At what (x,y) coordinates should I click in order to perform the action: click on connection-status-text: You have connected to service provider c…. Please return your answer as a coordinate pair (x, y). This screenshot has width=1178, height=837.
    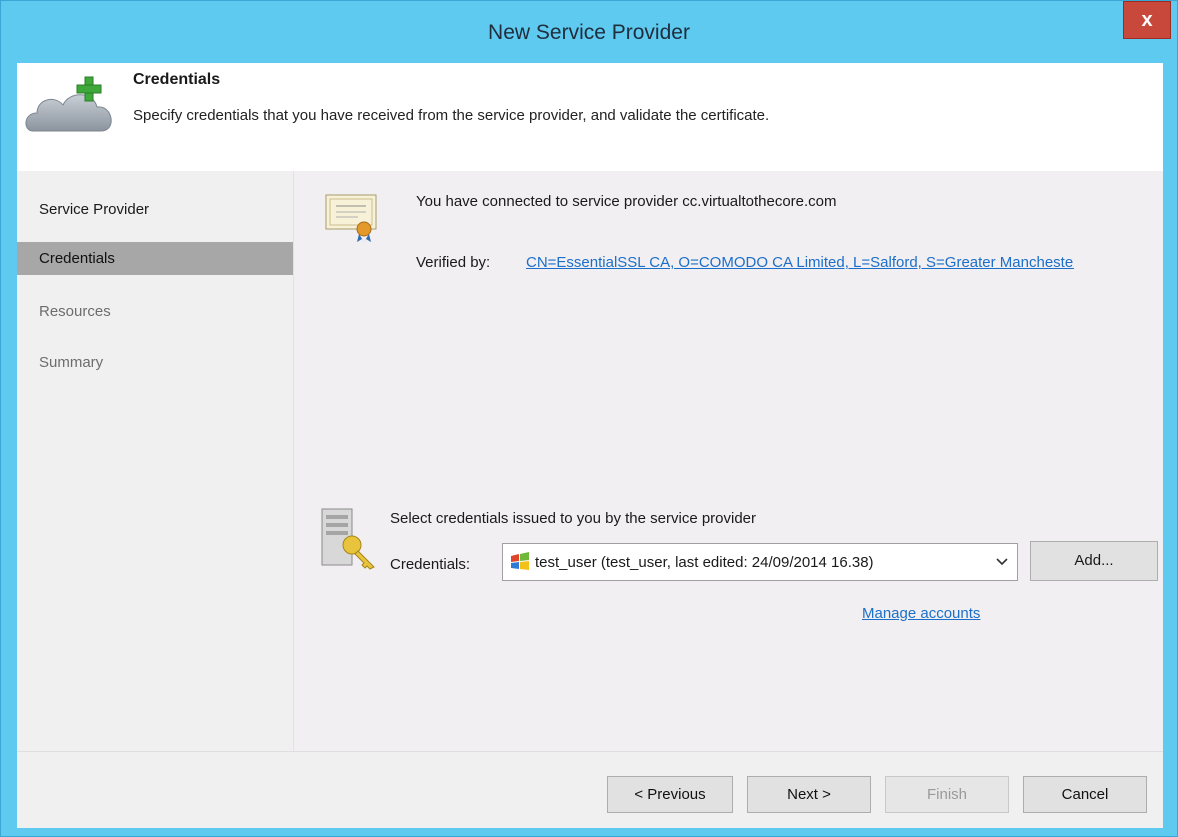
    Looking at the image, I should click on (626, 201).